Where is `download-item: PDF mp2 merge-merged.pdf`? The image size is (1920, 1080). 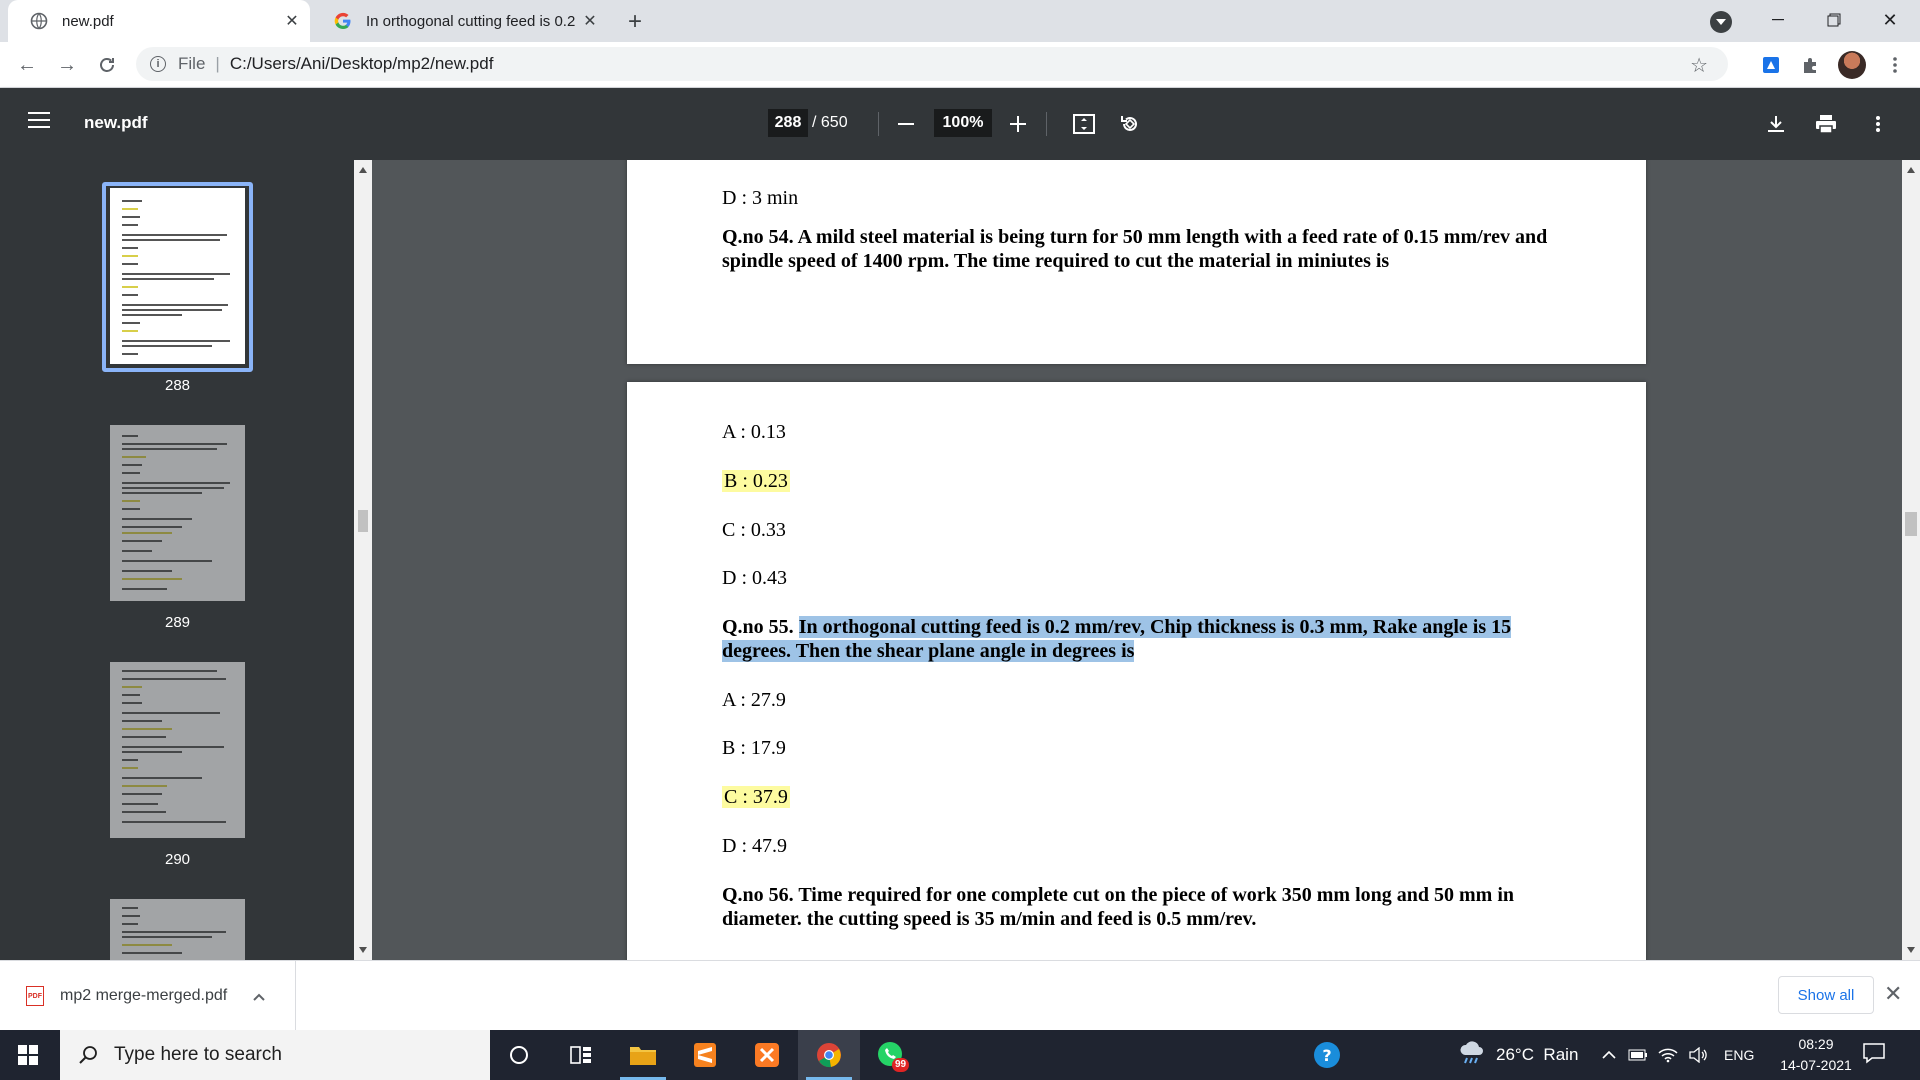 download-item: PDF mp2 merge-merged.pdf is located at coordinates (148, 996).